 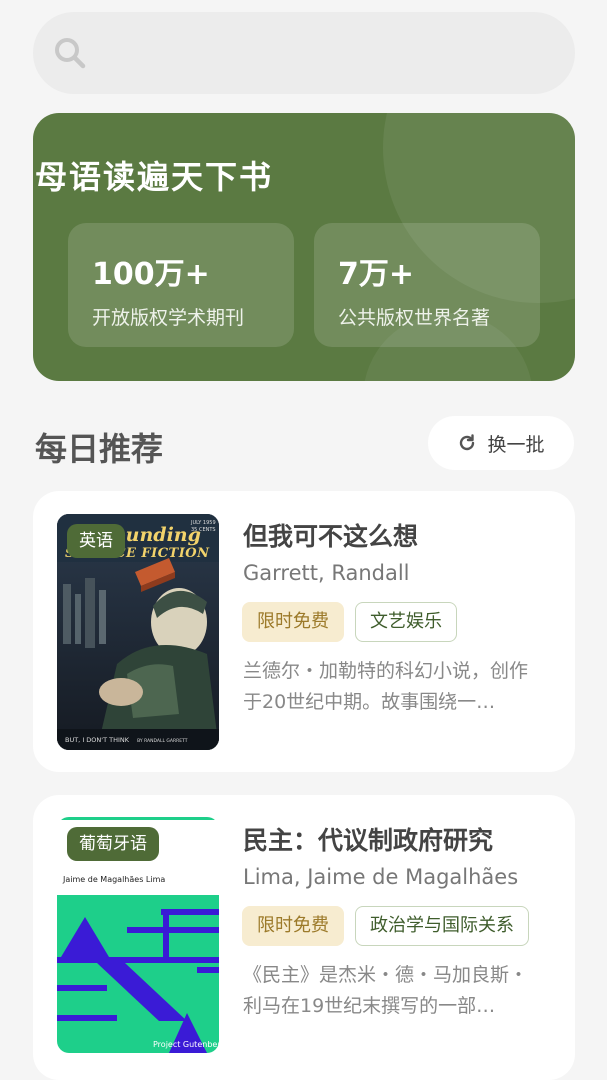 What do you see at coordinates (157, 535) in the screenshot?
I see `cover-brand: ounding` at bounding box center [157, 535].